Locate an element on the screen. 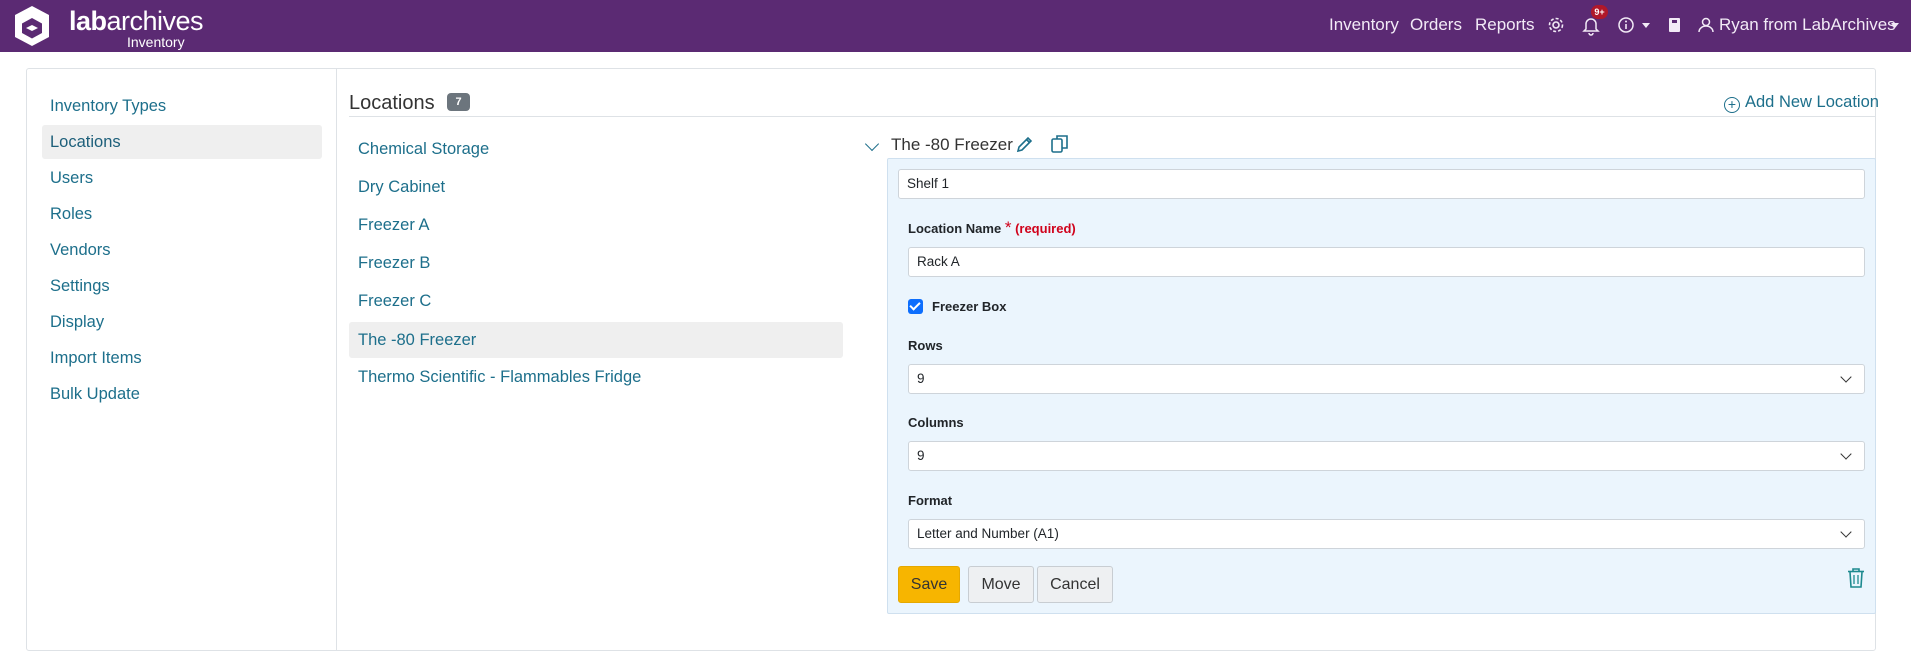 The width and height of the screenshot is (1911, 670). parent-location-field: Shelf 1 is located at coordinates (1381, 184).